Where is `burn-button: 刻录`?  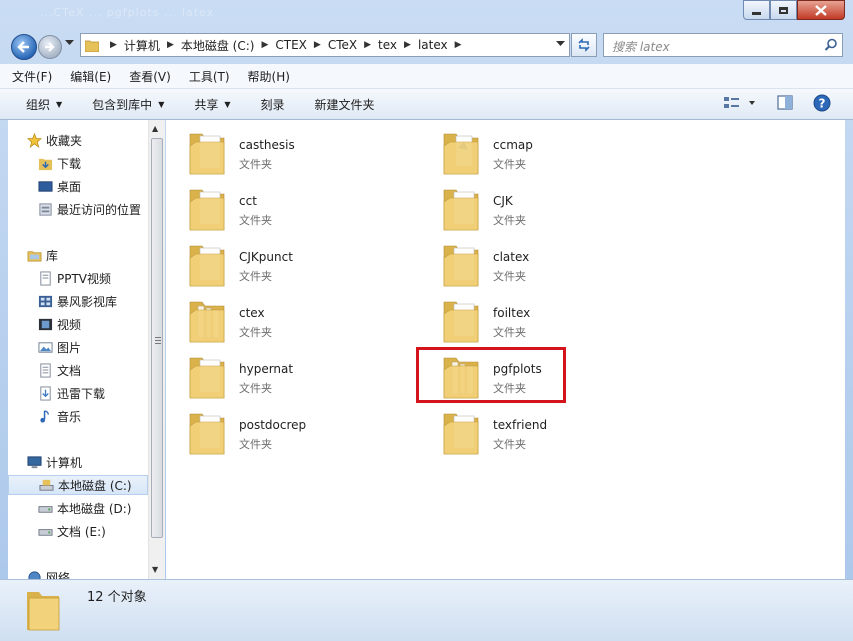
burn-button: 刻录 is located at coordinates (273, 104).